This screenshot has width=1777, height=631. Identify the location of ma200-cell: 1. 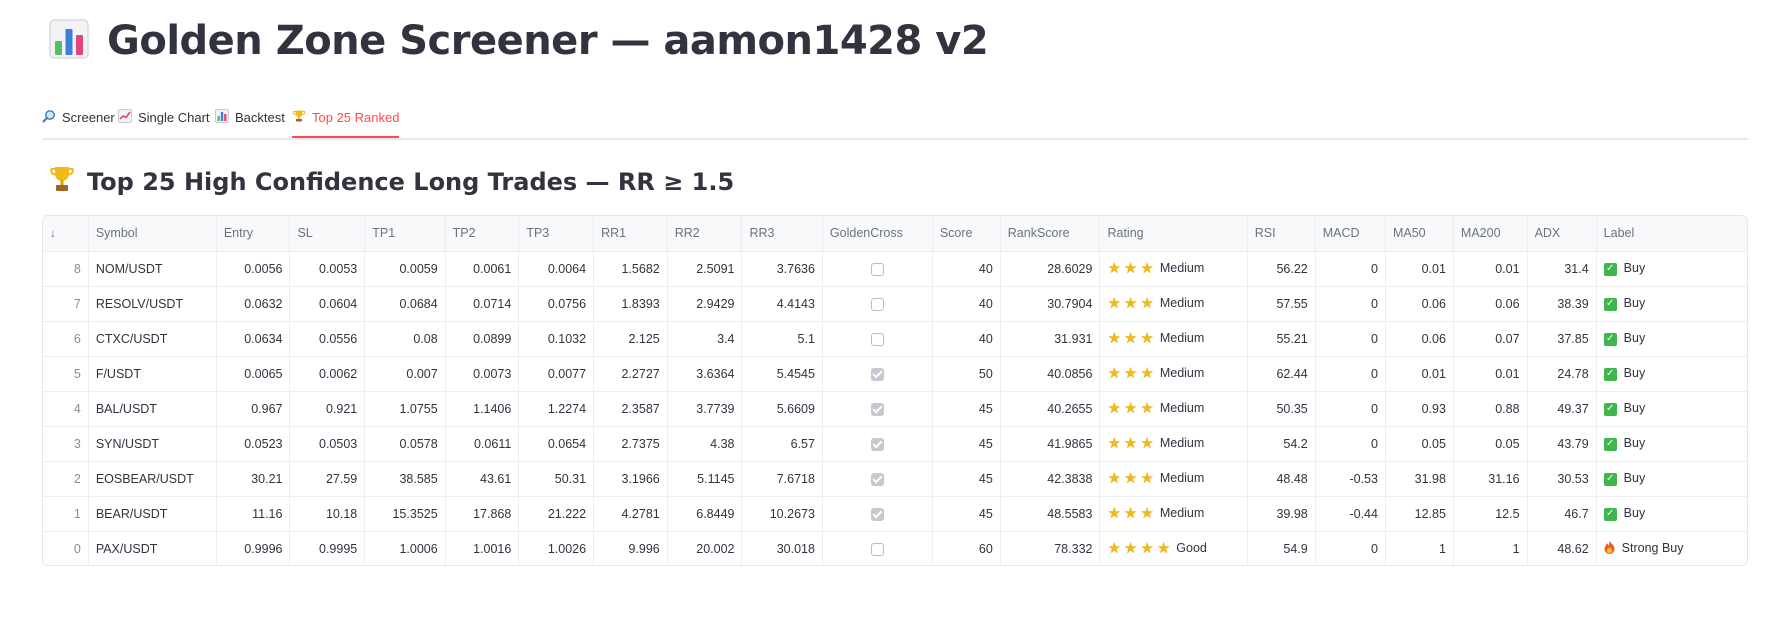
(1490, 548).